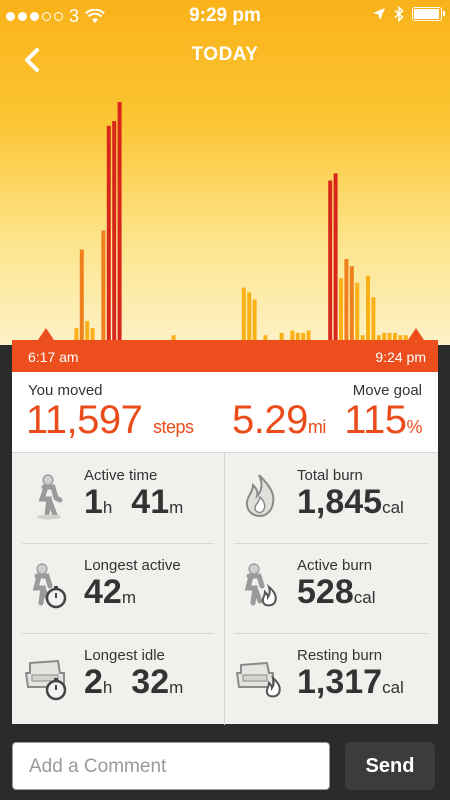 Image resolution: width=450 pixels, height=800 pixels. What do you see at coordinates (317, 427) in the screenshot?
I see `distance-unit: mi` at bounding box center [317, 427].